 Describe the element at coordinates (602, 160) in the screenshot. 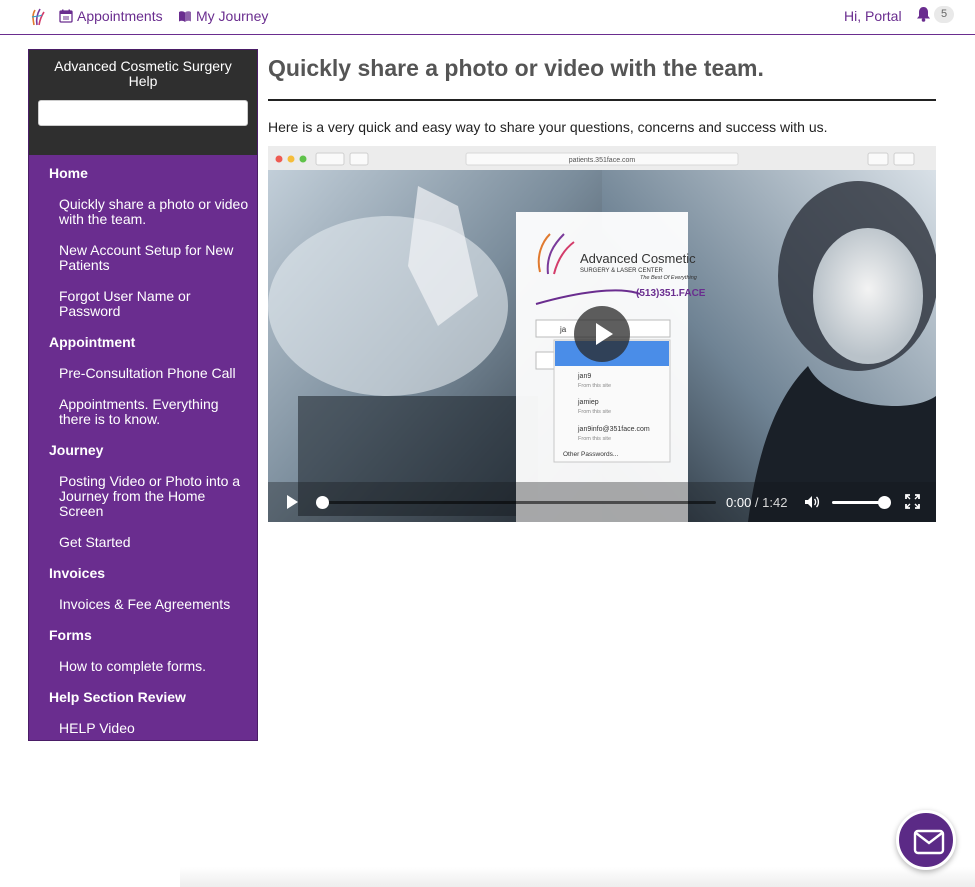

I see `video-url-text: patients.351face.com` at that location.